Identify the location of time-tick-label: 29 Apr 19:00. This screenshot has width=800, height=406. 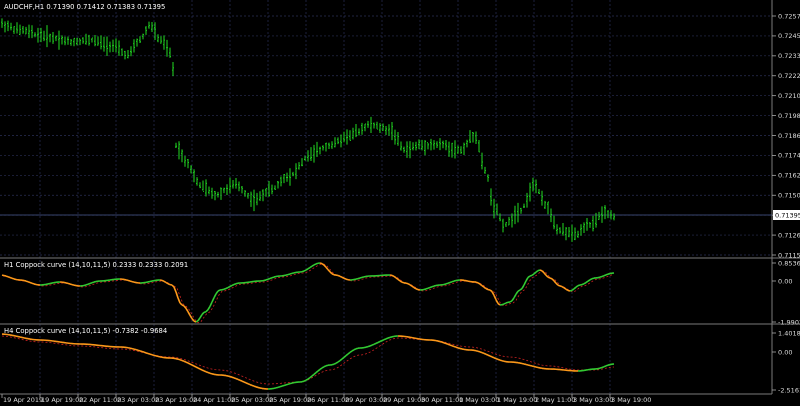
(404, 400).